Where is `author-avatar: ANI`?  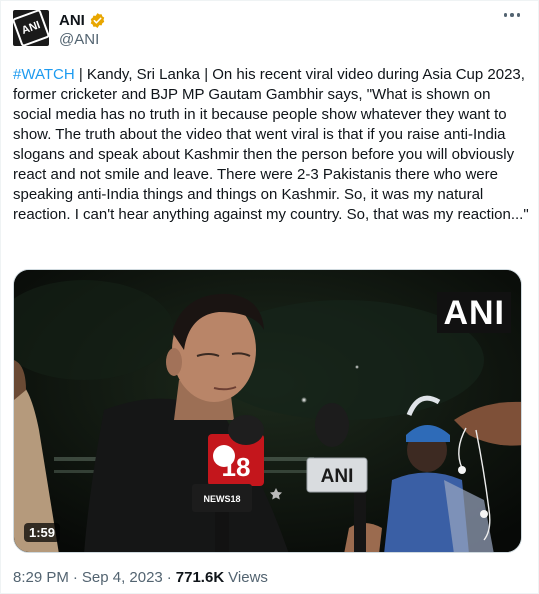 author-avatar: ANI is located at coordinates (31, 28).